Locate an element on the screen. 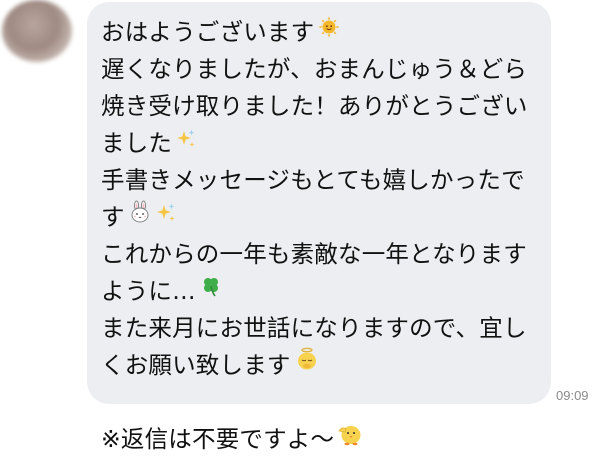  message-line: おはようございます is located at coordinates (319, 32).